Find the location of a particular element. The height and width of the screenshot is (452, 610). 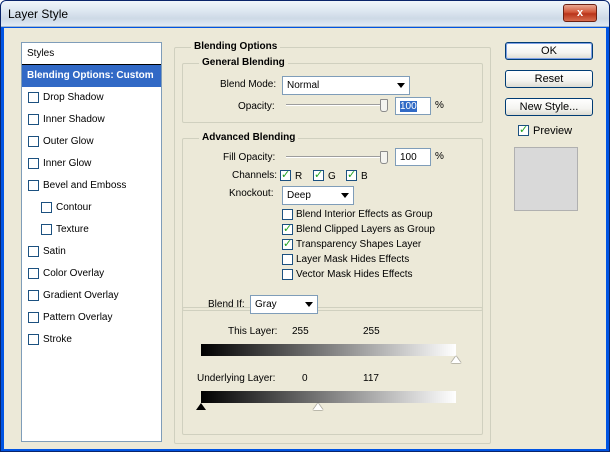

opacity-label: Opacity: is located at coordinates (256, 106).